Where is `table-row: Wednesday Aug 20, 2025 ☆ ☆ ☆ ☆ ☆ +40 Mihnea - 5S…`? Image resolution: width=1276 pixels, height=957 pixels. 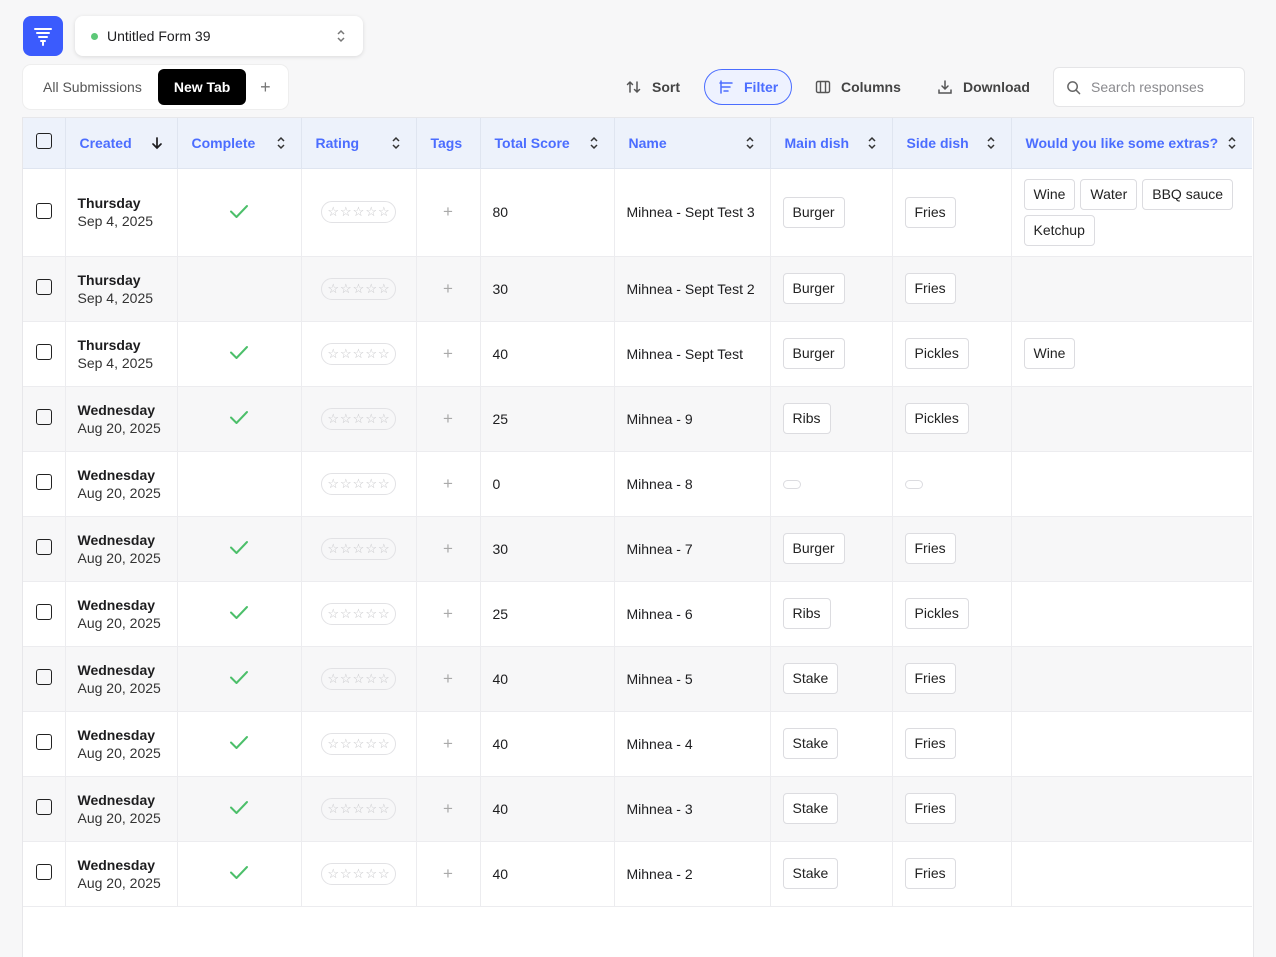 table-row: Wednesday Aug 20, 2025 ☆ ☆ ☆ ☆ ☆ +40 Mihnea - 5S… is located at coordinates (637, 679).